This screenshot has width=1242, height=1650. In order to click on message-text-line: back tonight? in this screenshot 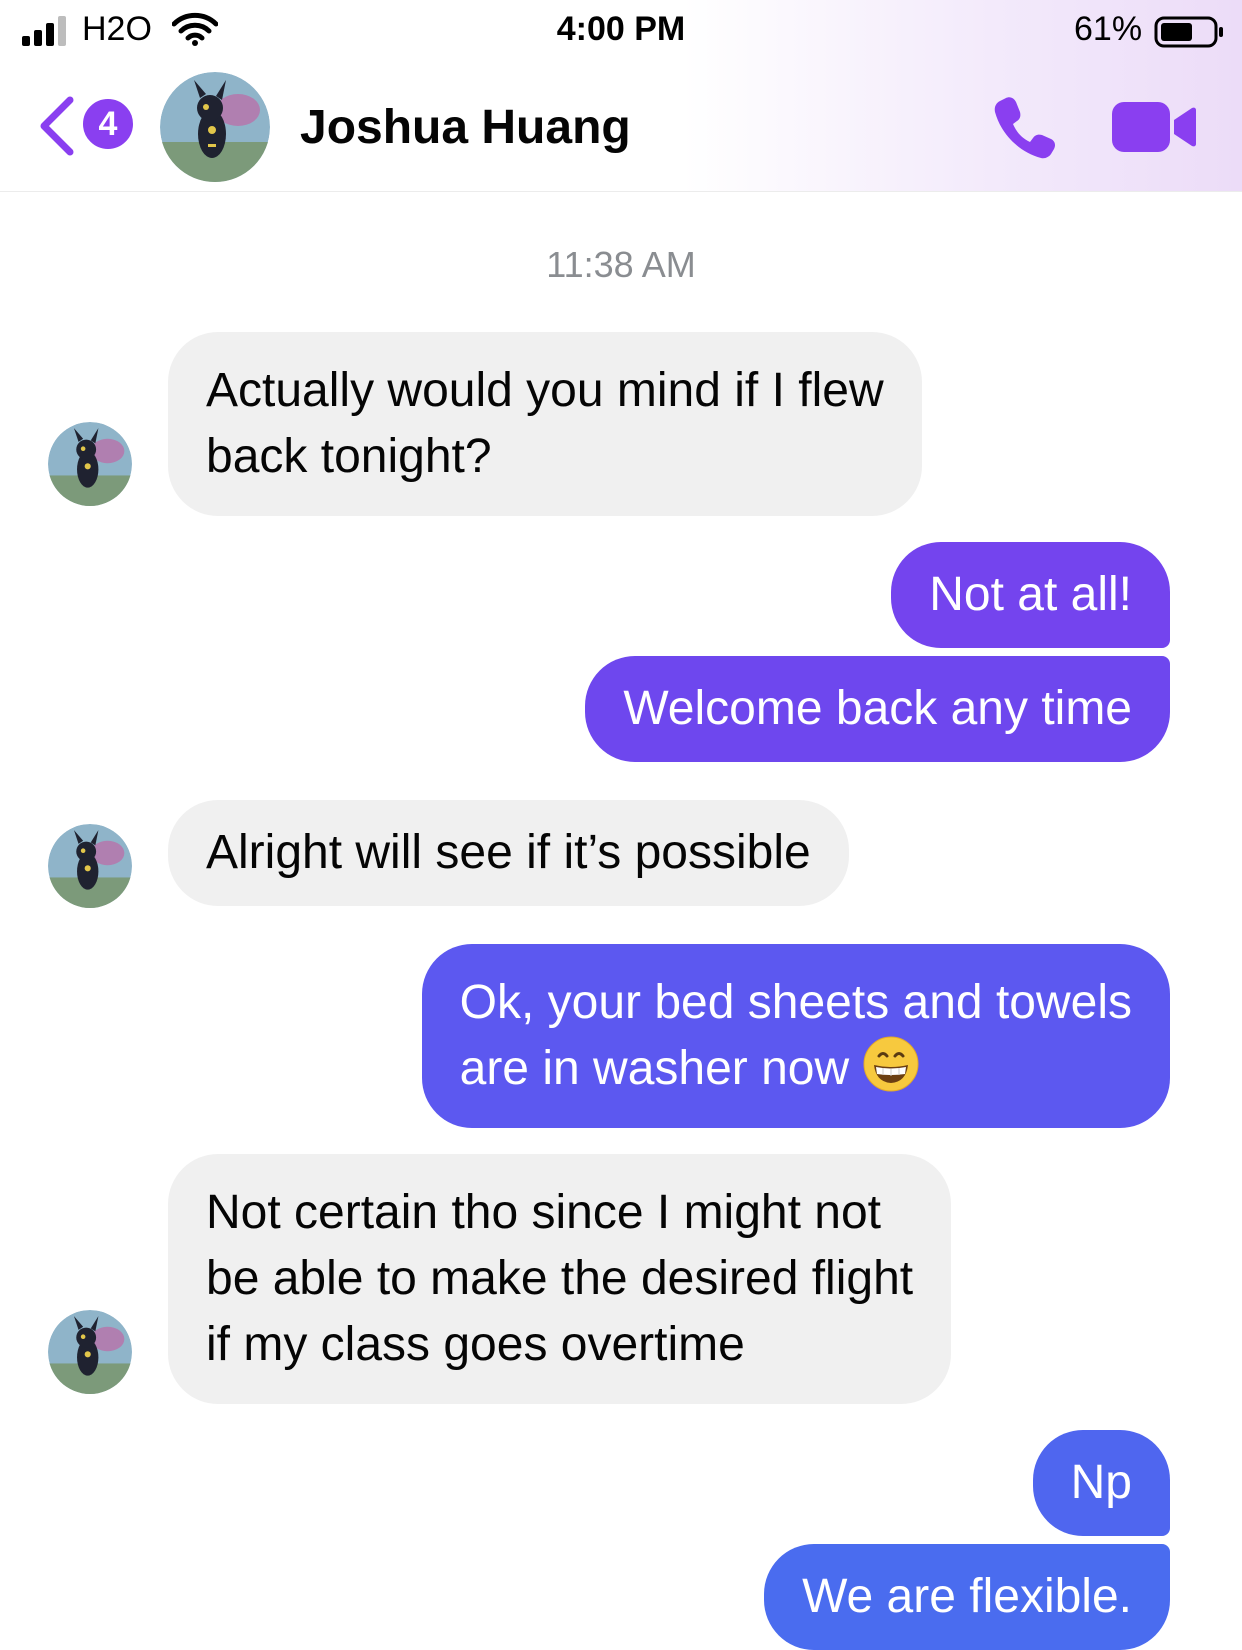, I will do `click(349, 456)`.